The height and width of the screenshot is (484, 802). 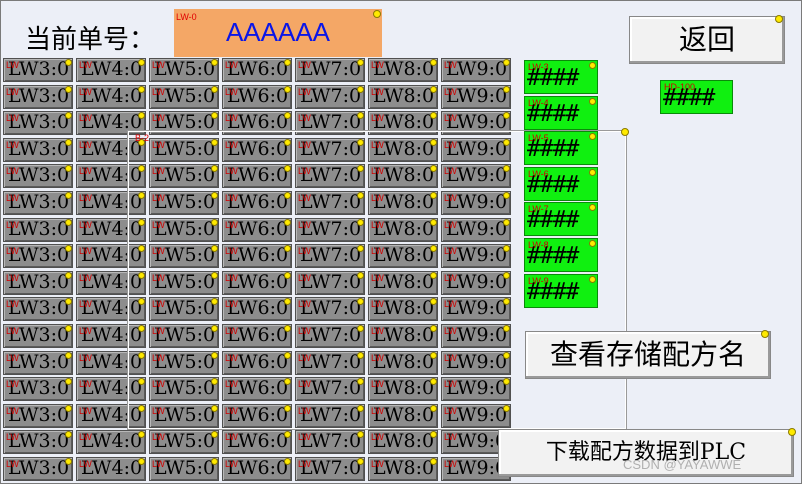 What do you see at coordinates (278, 33) in the screenshot?
I see `order-number-field: LW-0 AAAAAA` at bounding box center [278, 33].